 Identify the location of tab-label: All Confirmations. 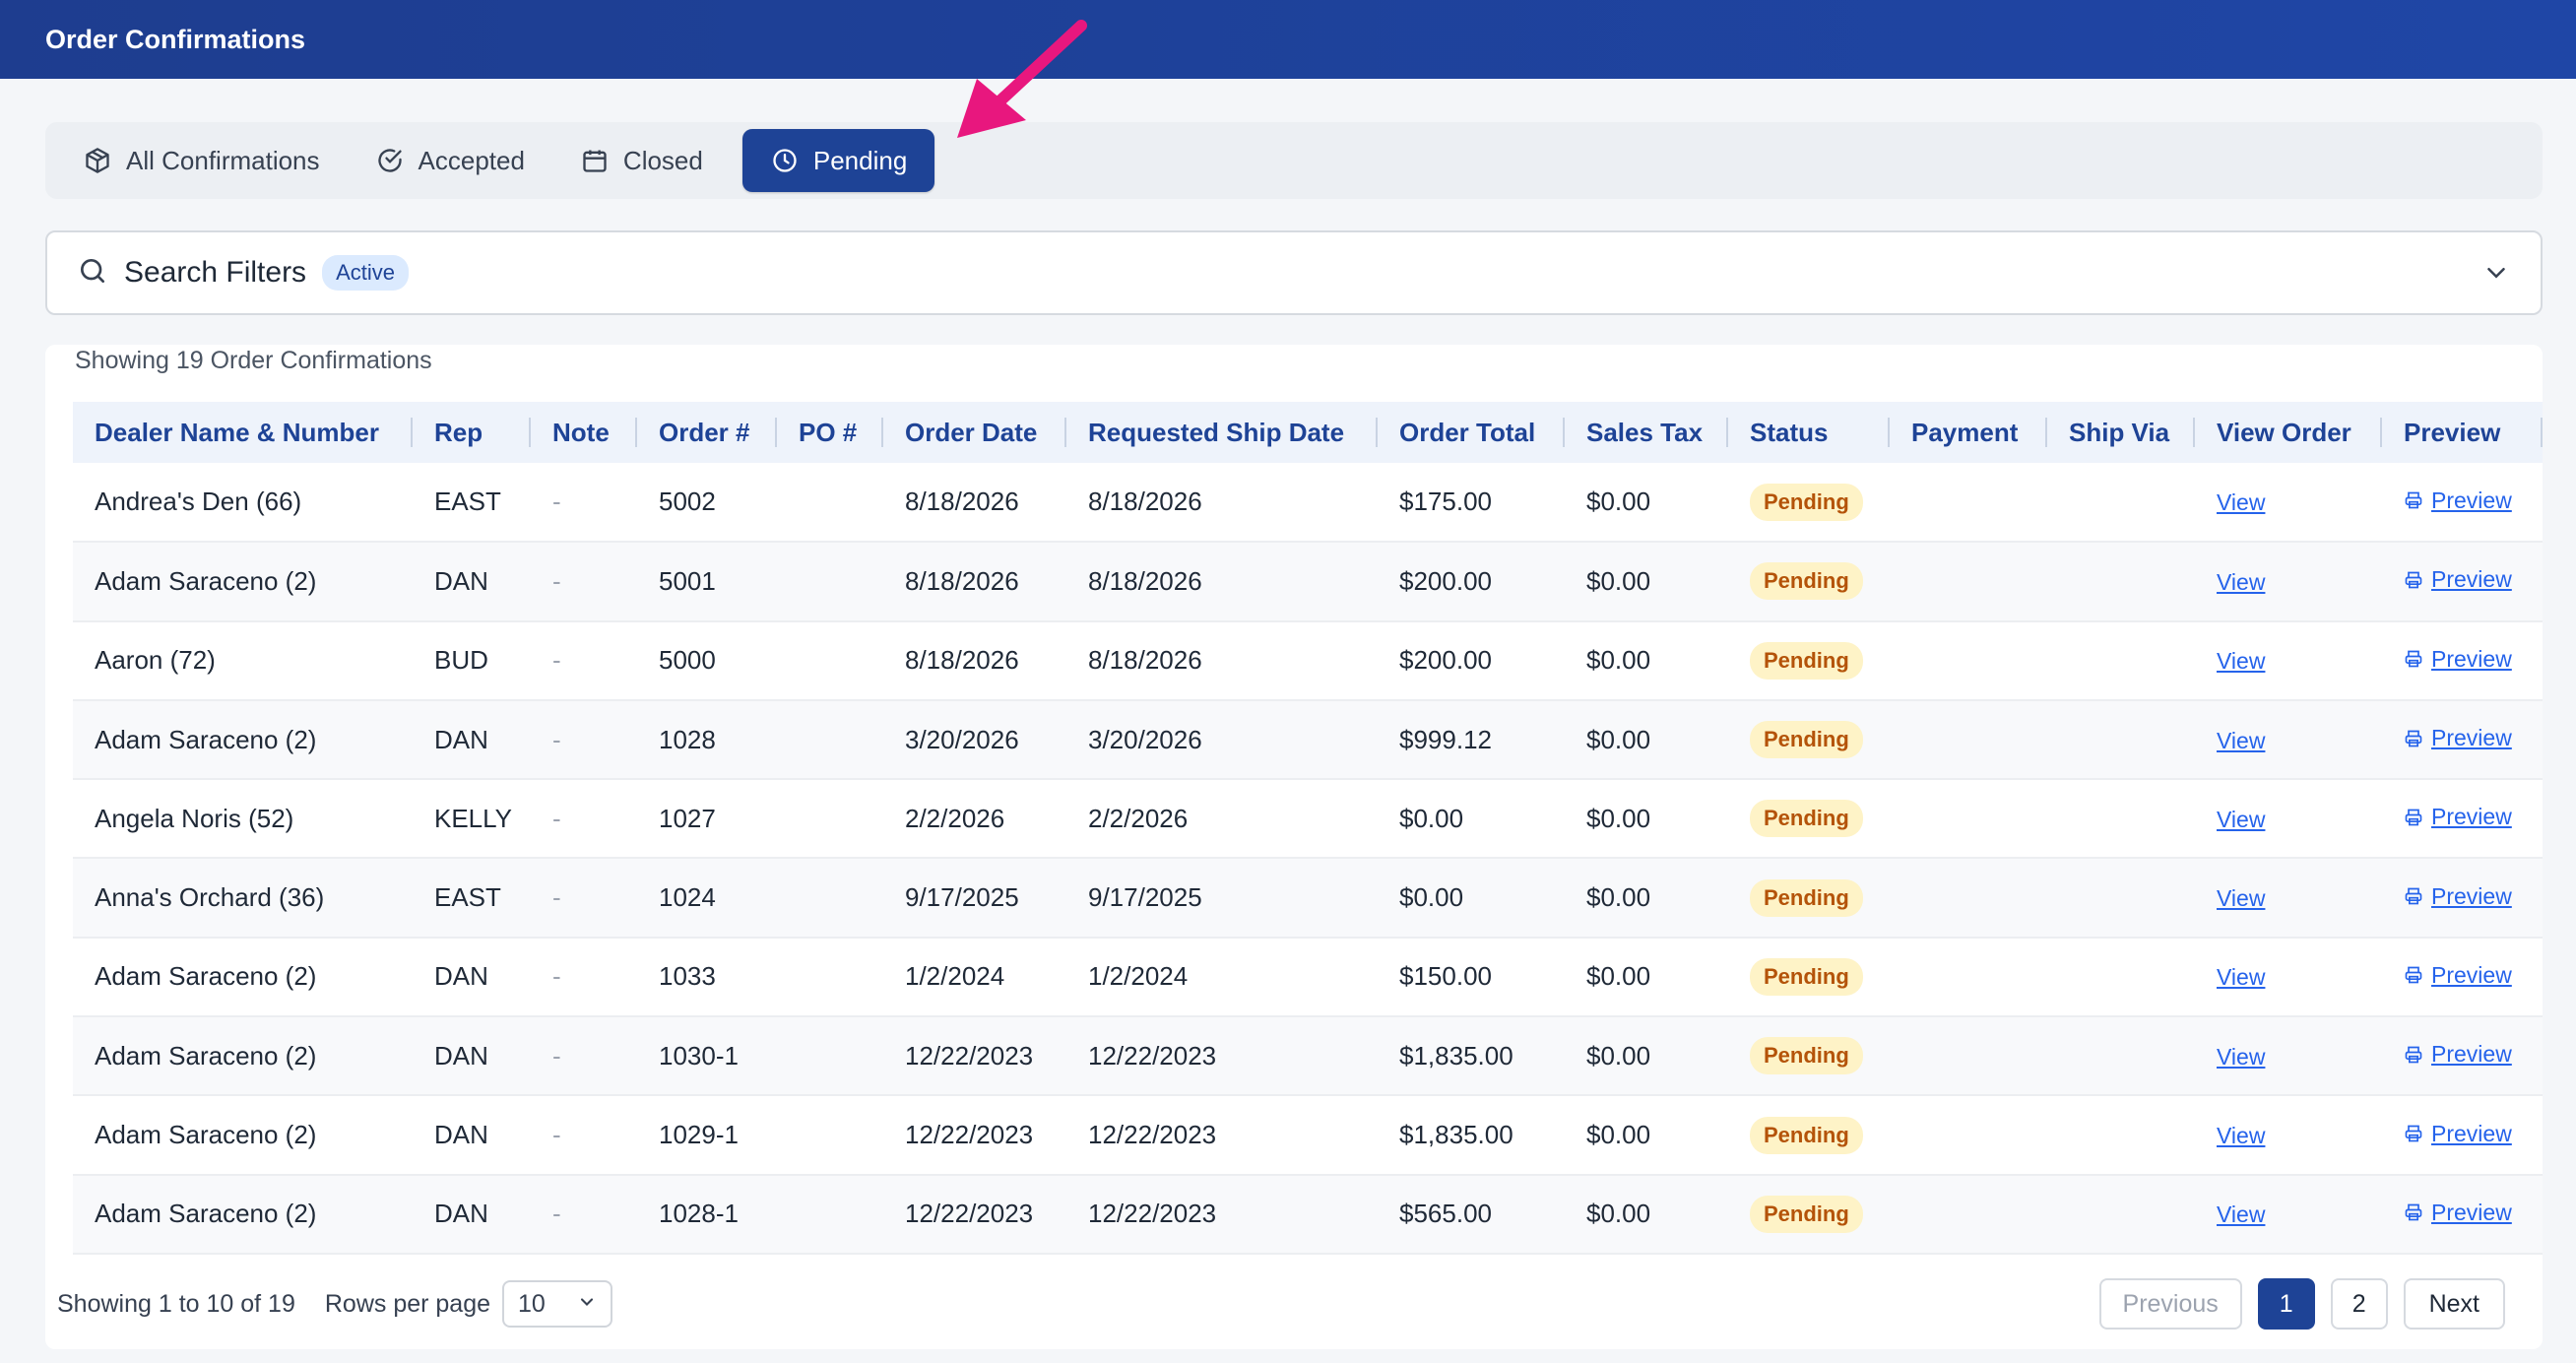
(223, 160).